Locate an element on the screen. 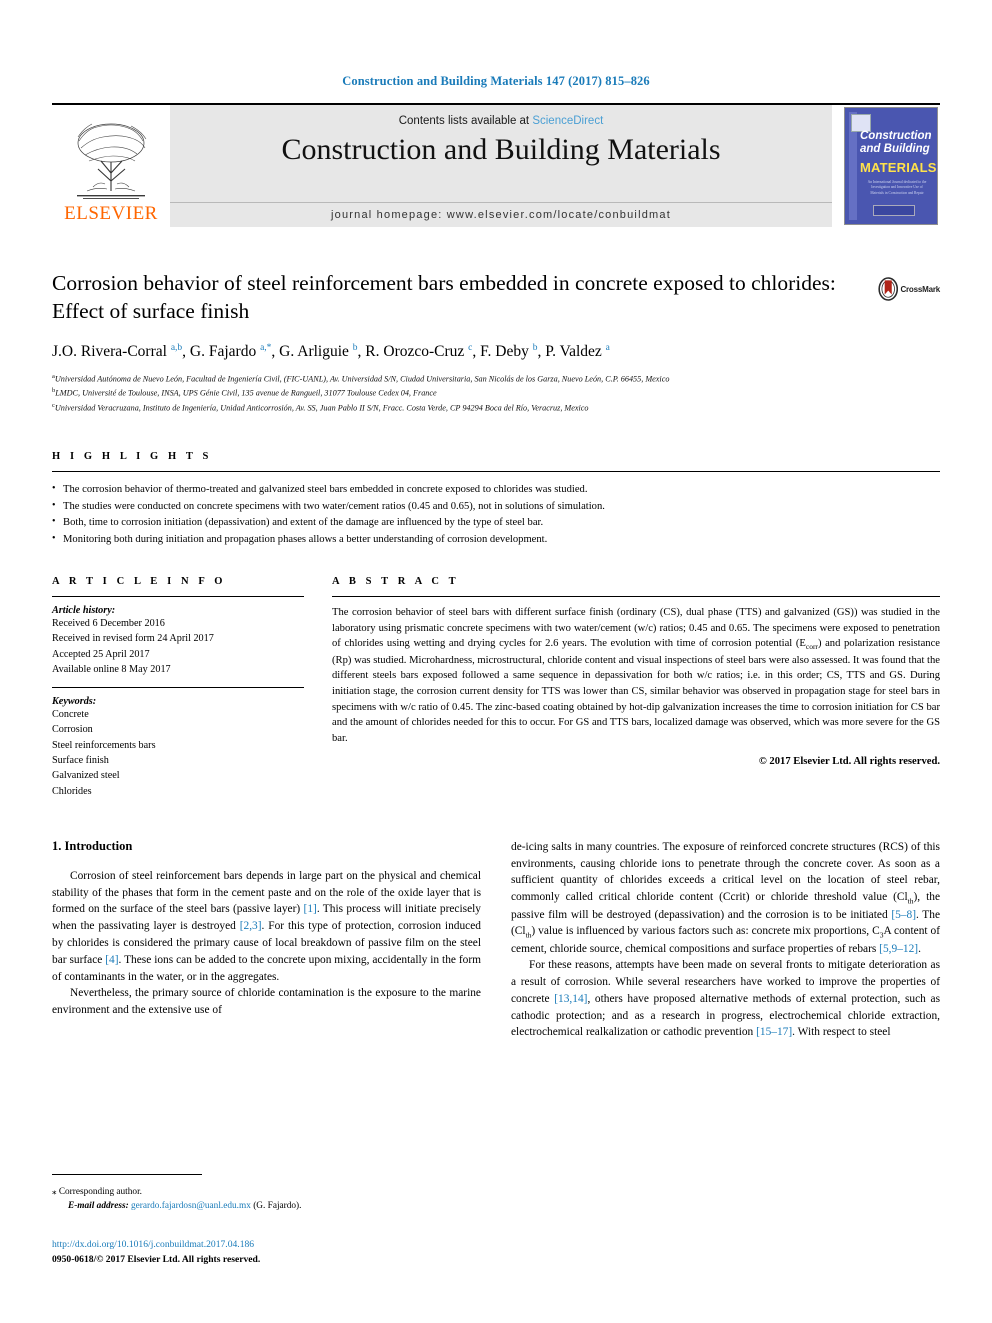 Image resolution: width=992 pixels, height=1323 pixels. crossmark-badge: CrossMark is located at coordinates (909, 289).